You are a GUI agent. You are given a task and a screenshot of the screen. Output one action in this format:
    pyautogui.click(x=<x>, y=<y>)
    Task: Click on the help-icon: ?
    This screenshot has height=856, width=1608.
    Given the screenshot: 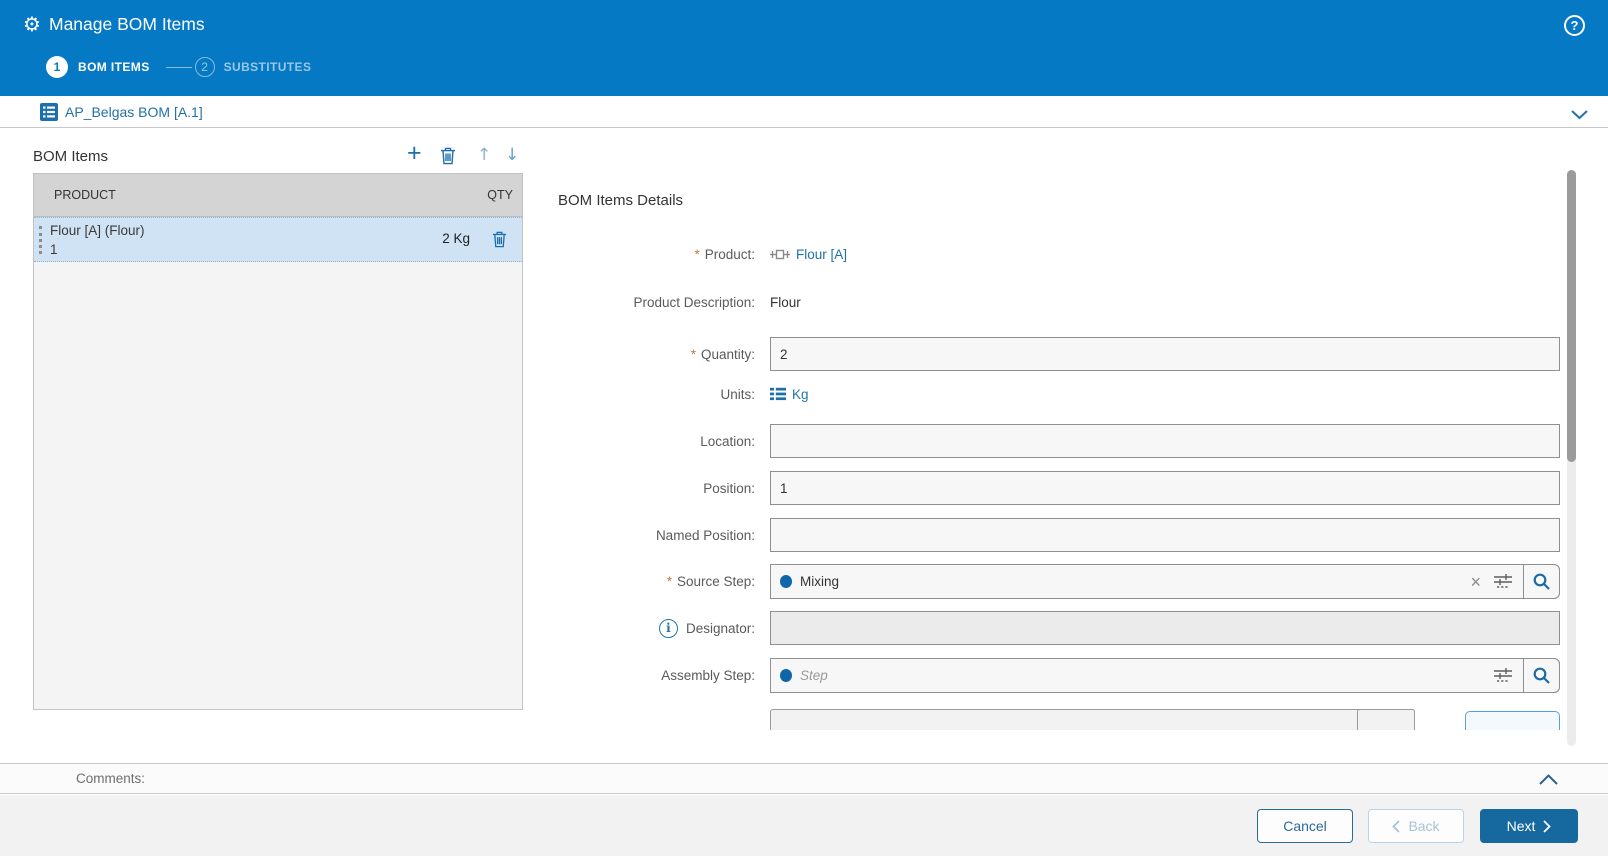 What is the action you would take?
    pyautogui.click(x=1574, y=25)
    